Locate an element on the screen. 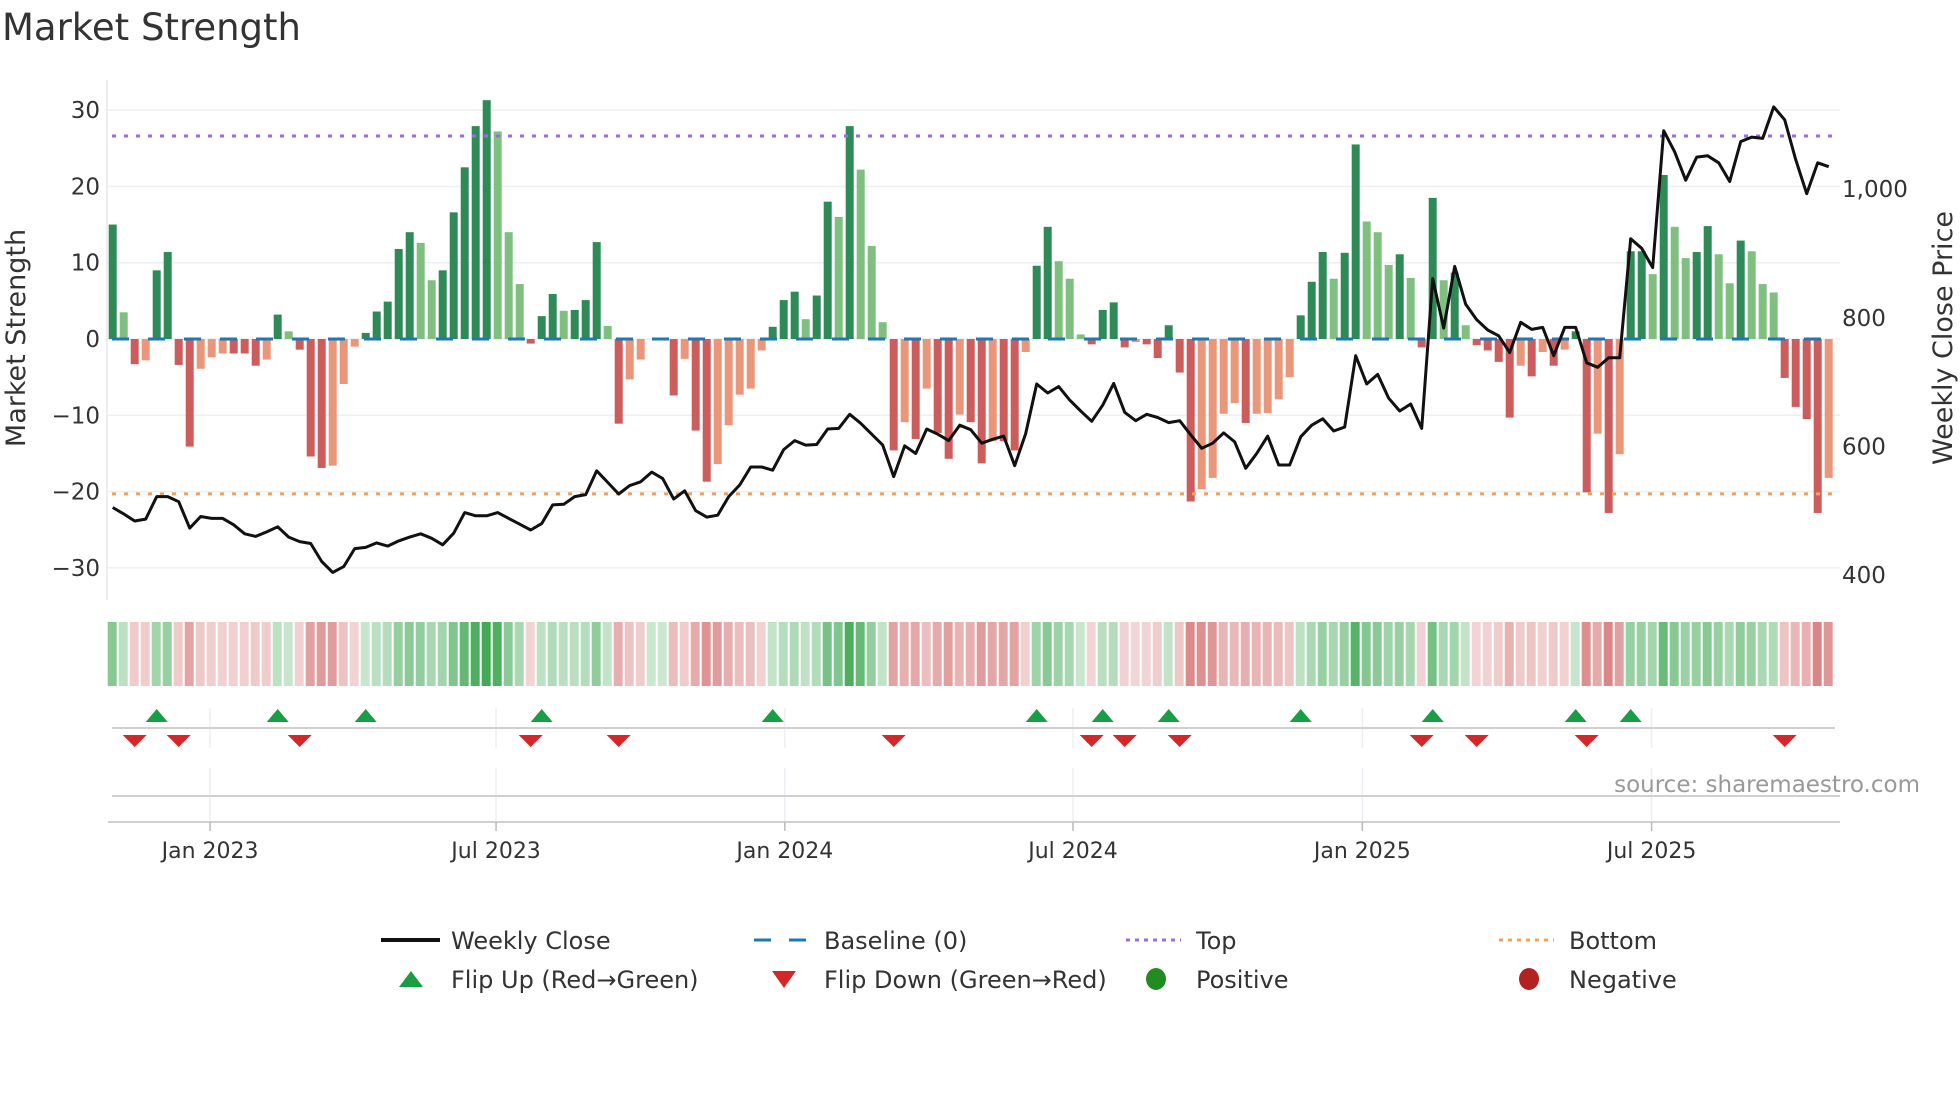 The height and width of the screenshot is (1102, 1960). legend-item-flip-up: Flip Up (Red→Green) is located at coordinates (549, 980).